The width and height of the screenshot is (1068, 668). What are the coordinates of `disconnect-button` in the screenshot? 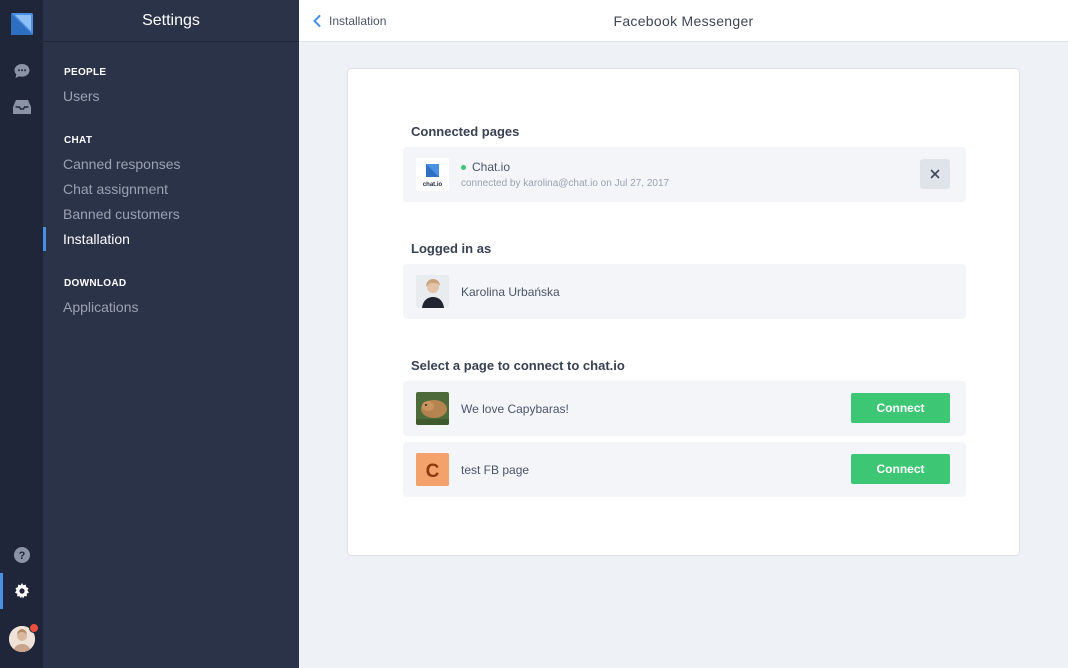 It's located at (935, 174).